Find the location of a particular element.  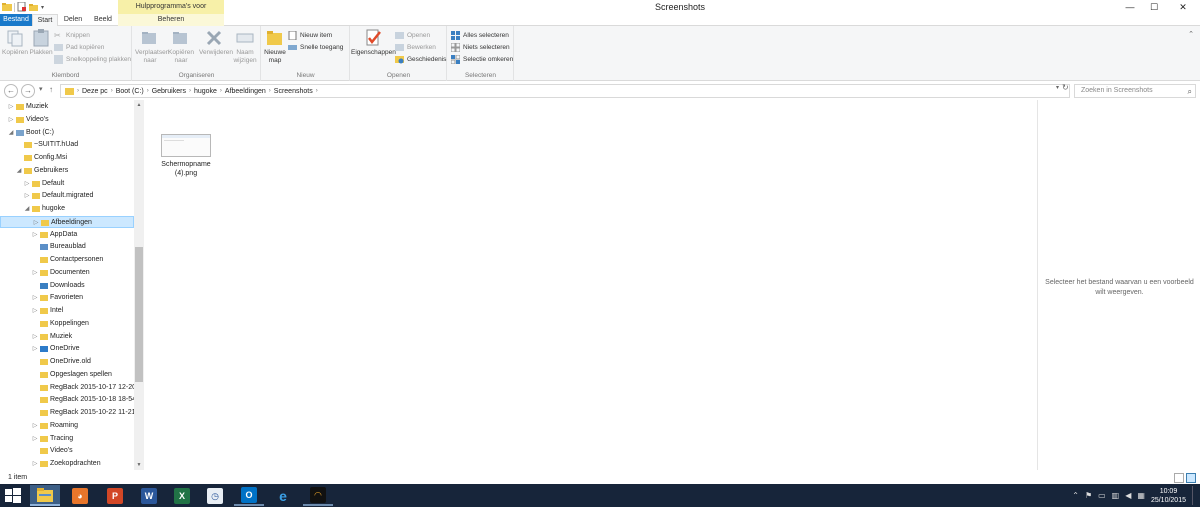

tree-item: ▷ Intel is located at coordinates (67, 311).